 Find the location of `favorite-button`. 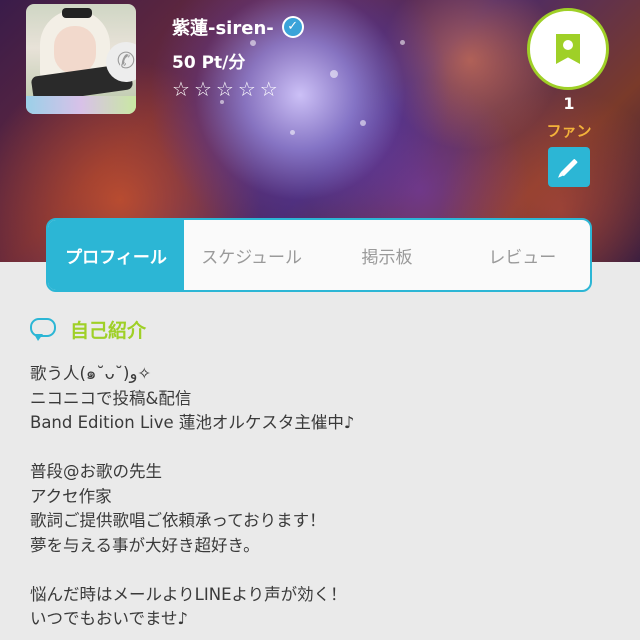

favorite-button is located at coordinates (568, 49).